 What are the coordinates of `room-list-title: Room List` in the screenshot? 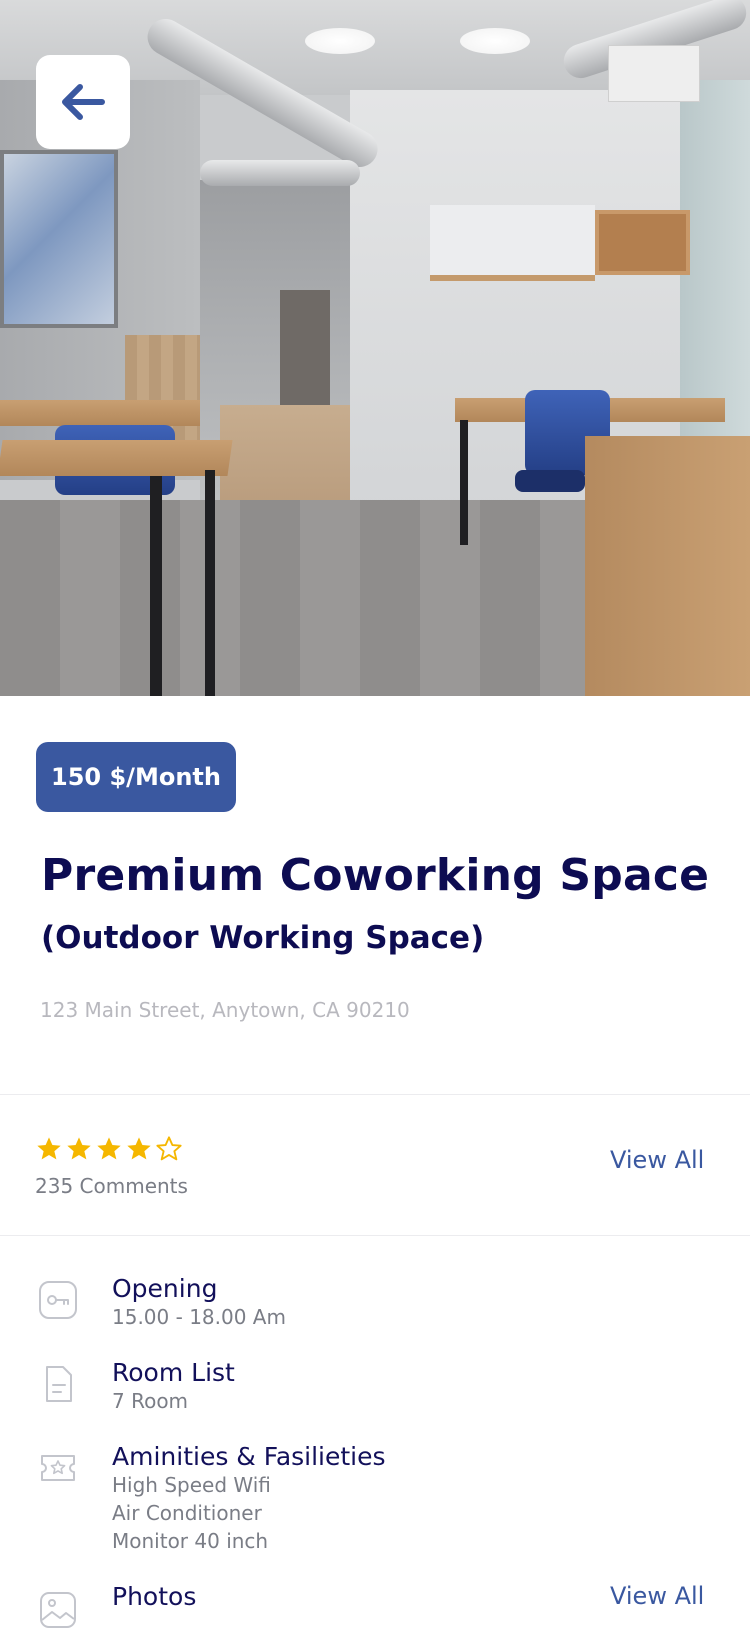 It's located at (173, 1372).